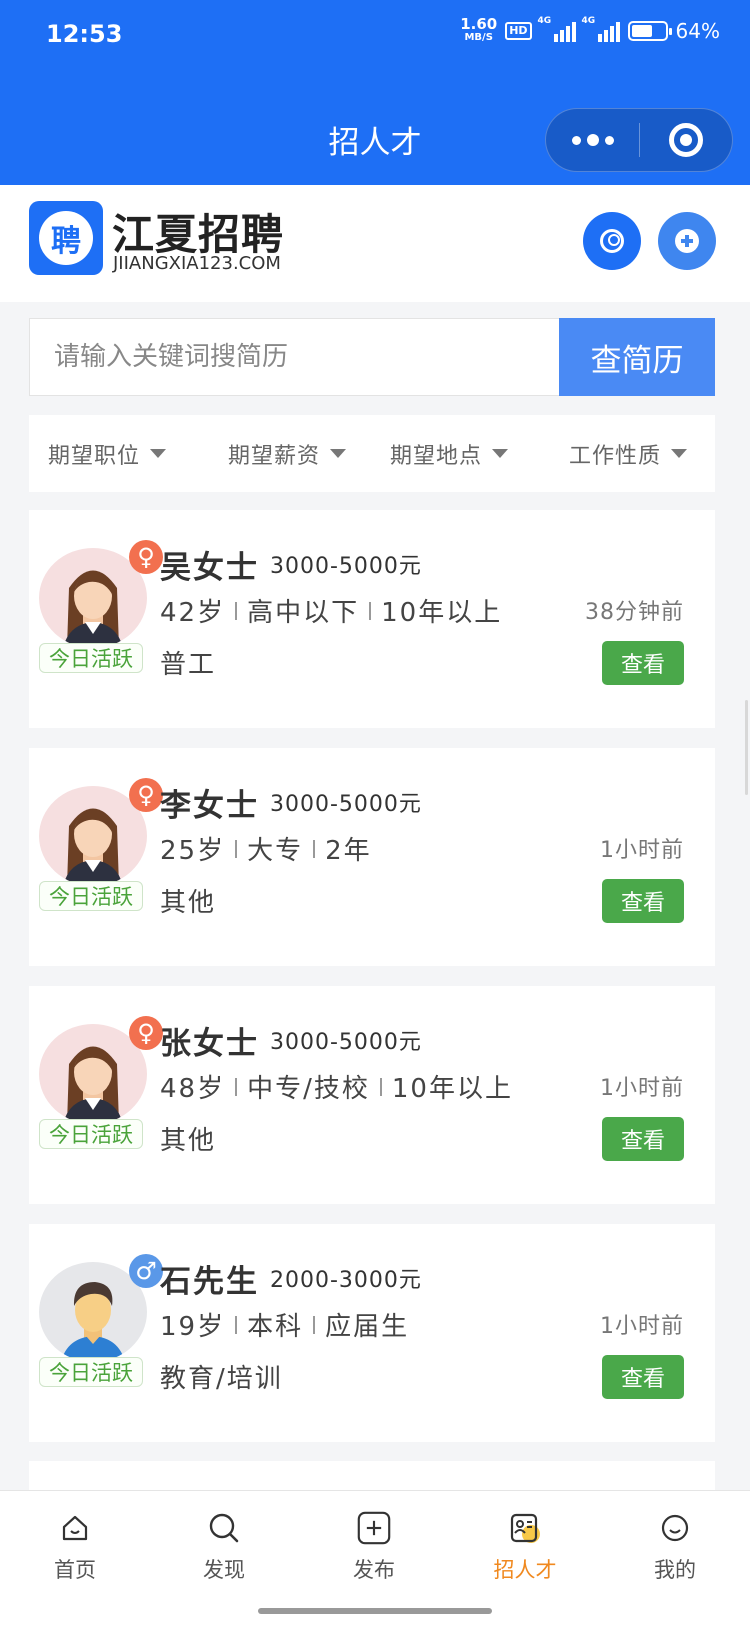 This screenshot has width=750, height=1625. I want to click on battery-icon, so click(649, 31).